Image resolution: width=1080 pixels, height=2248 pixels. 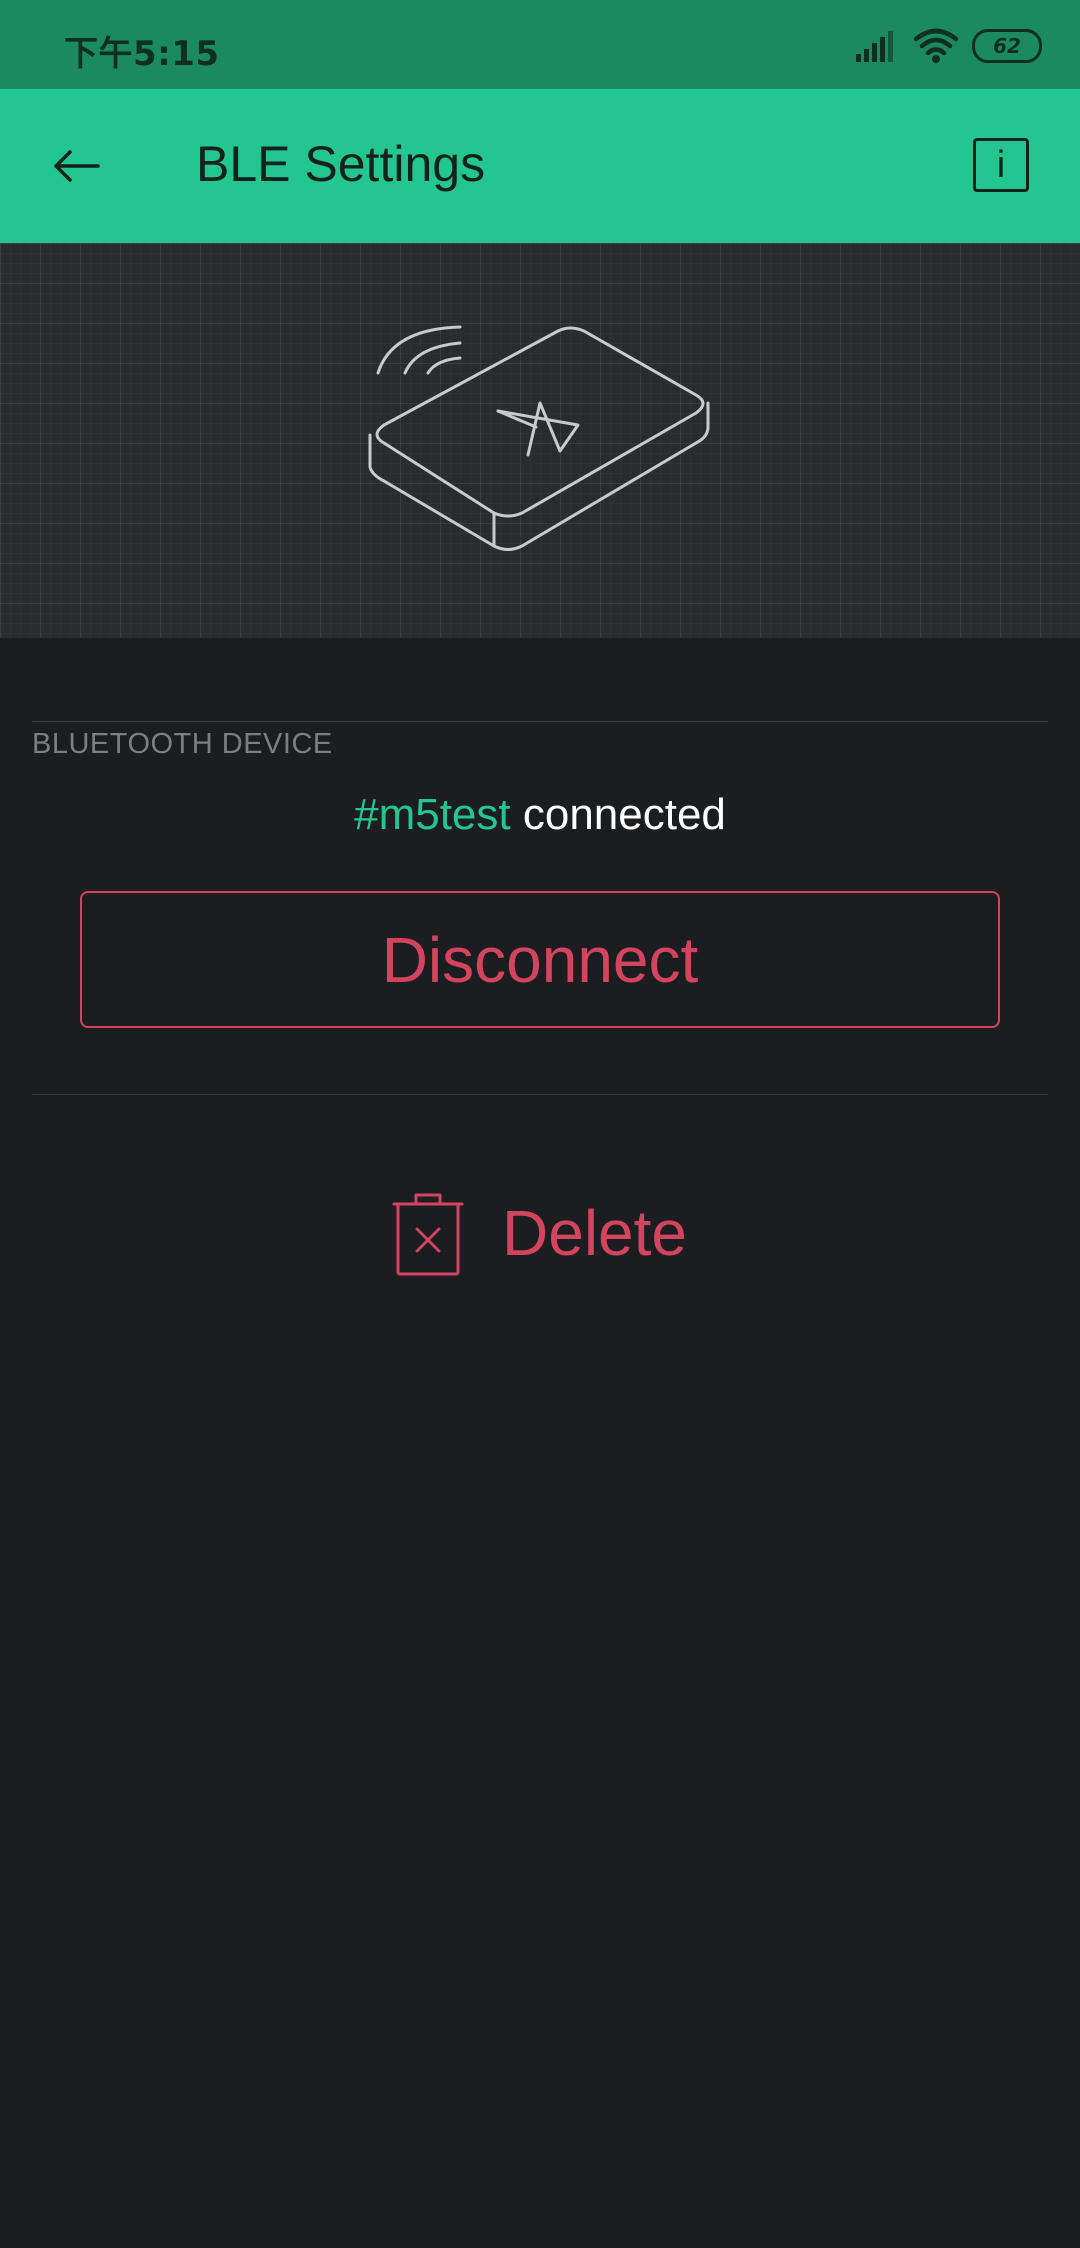 I want to click on app-bar: BLE Settings i, so click(x=540, y=166).